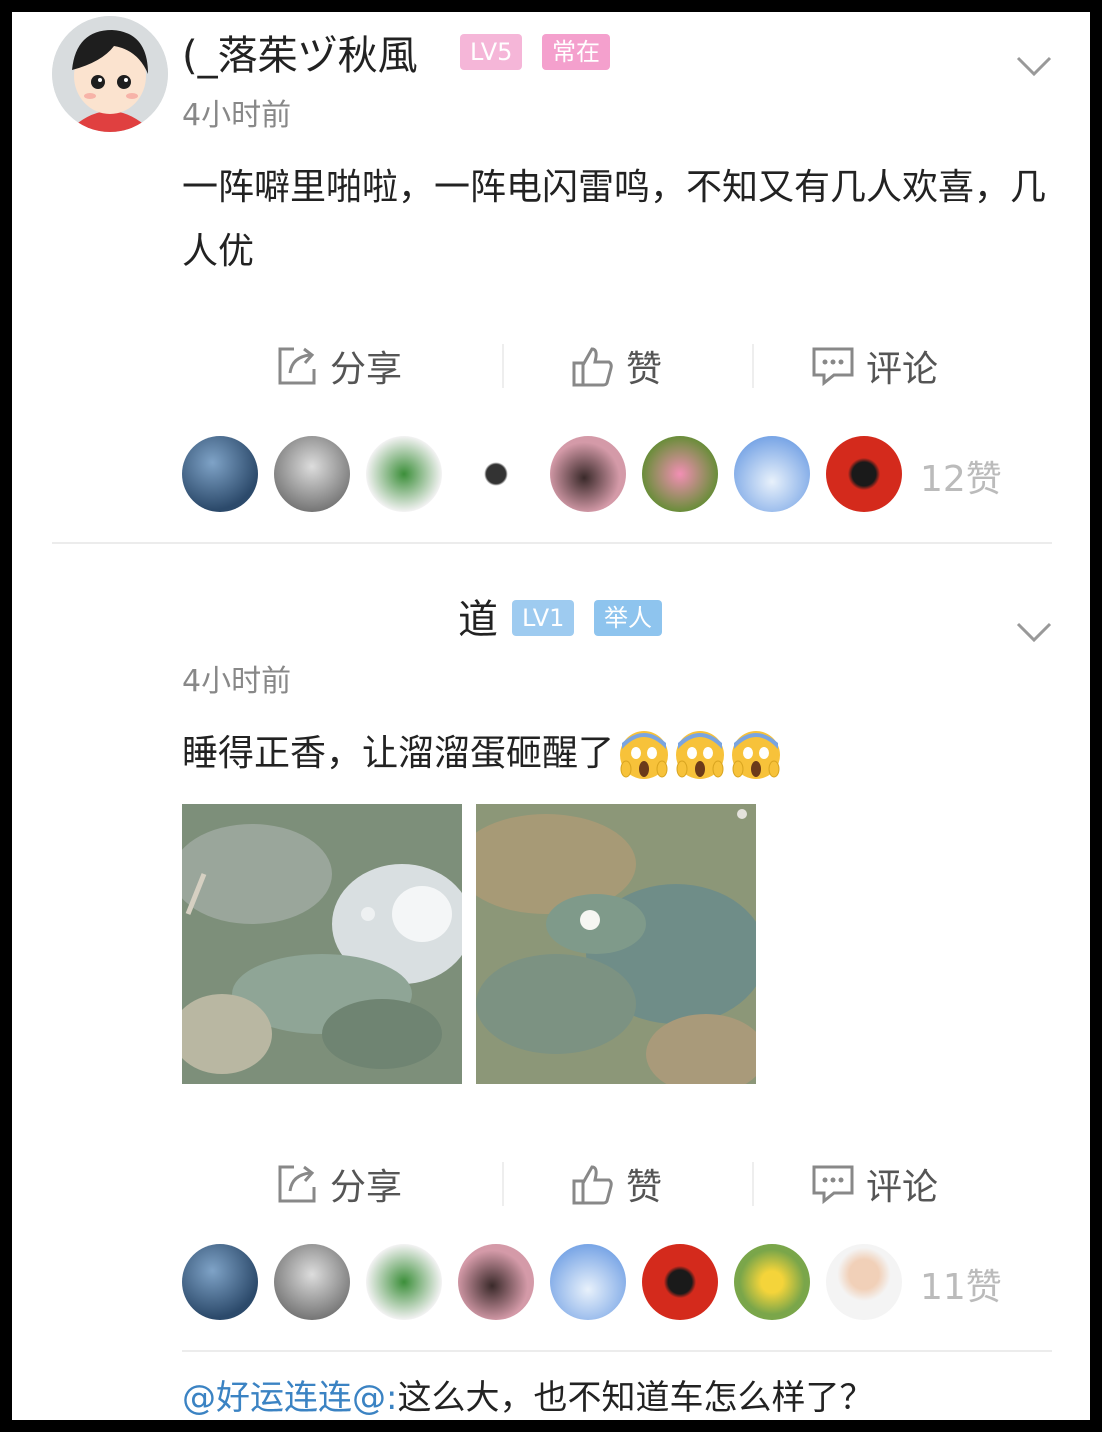 Image resolution: width=1102 pixels, height=1432 pixels. What do you see at coordinates (576, 52) in the screenshot?
I see `rank-badge: 常在` at bounding box center [576, 52].